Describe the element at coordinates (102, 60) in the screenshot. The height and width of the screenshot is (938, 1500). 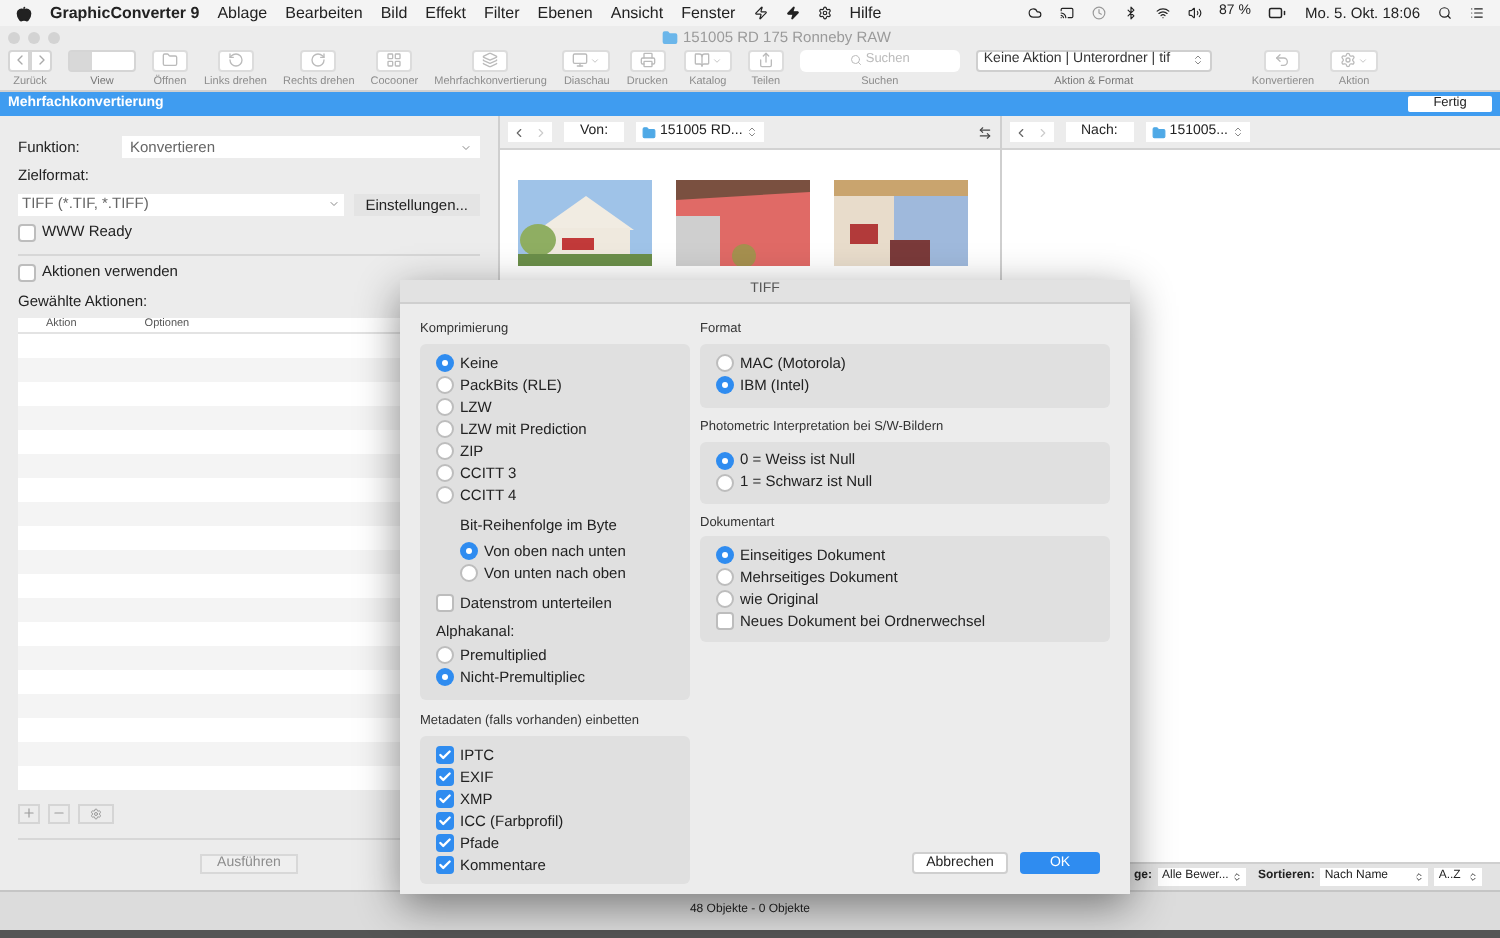
I see `view-switcher` at that location.